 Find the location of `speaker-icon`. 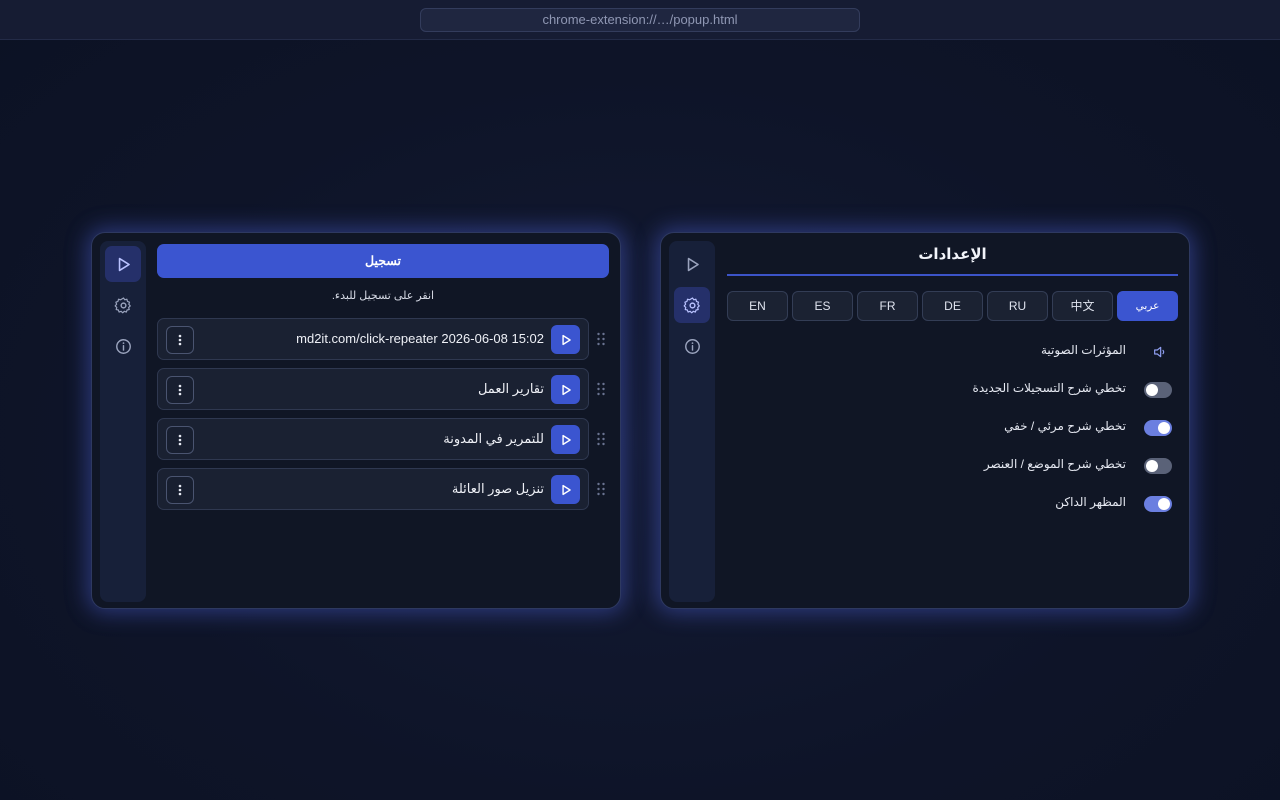

speaker-icon is located at coordinates (1160, 352).